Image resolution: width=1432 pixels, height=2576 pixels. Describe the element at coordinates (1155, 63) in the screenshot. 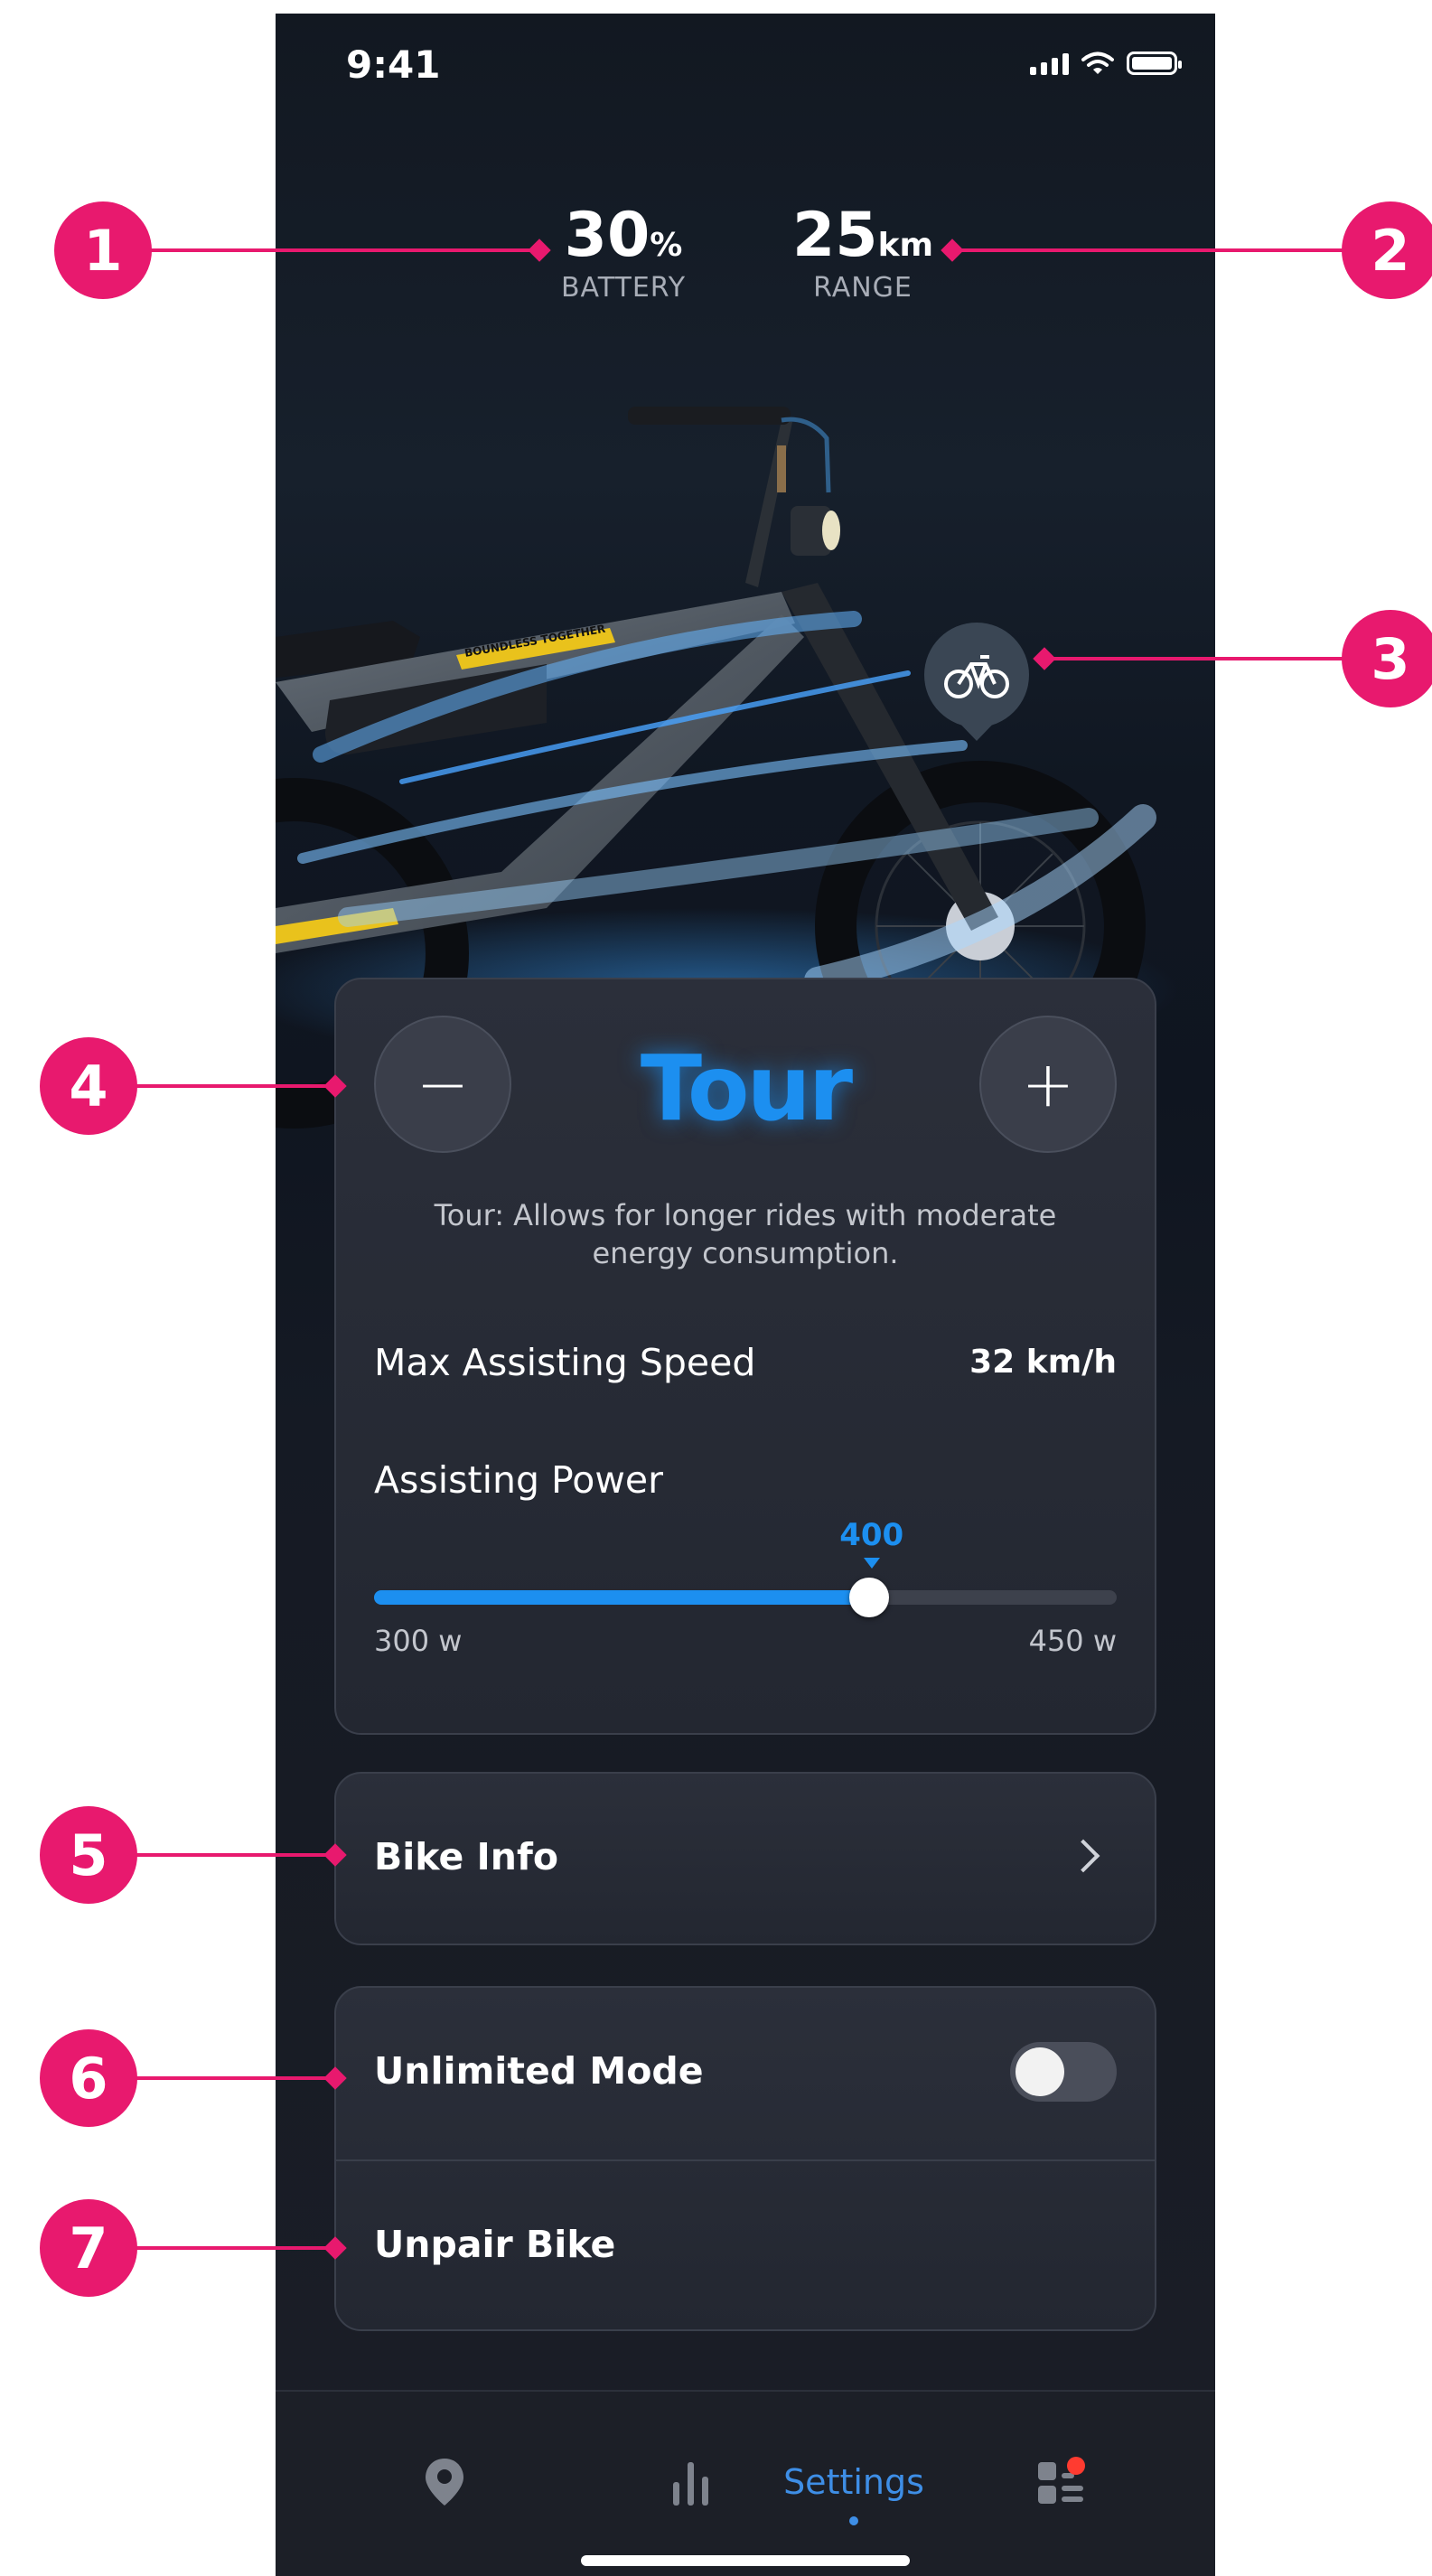

I see `battery-icon` at that location.